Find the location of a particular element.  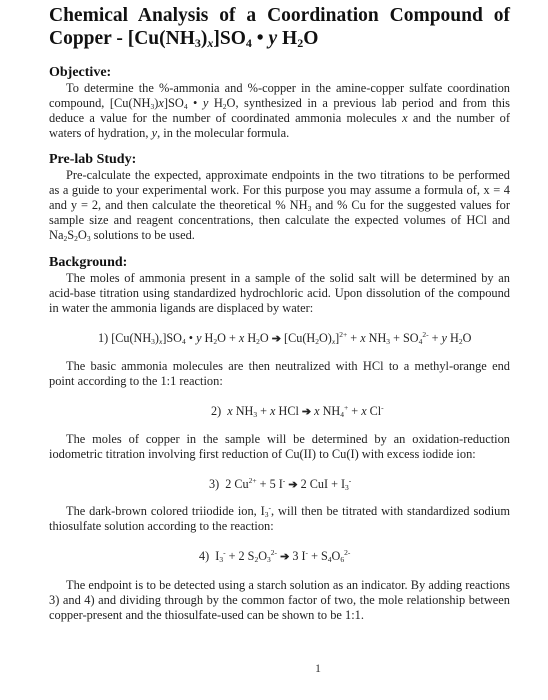

background-heading: Background: is located at coordinates (88, 262).